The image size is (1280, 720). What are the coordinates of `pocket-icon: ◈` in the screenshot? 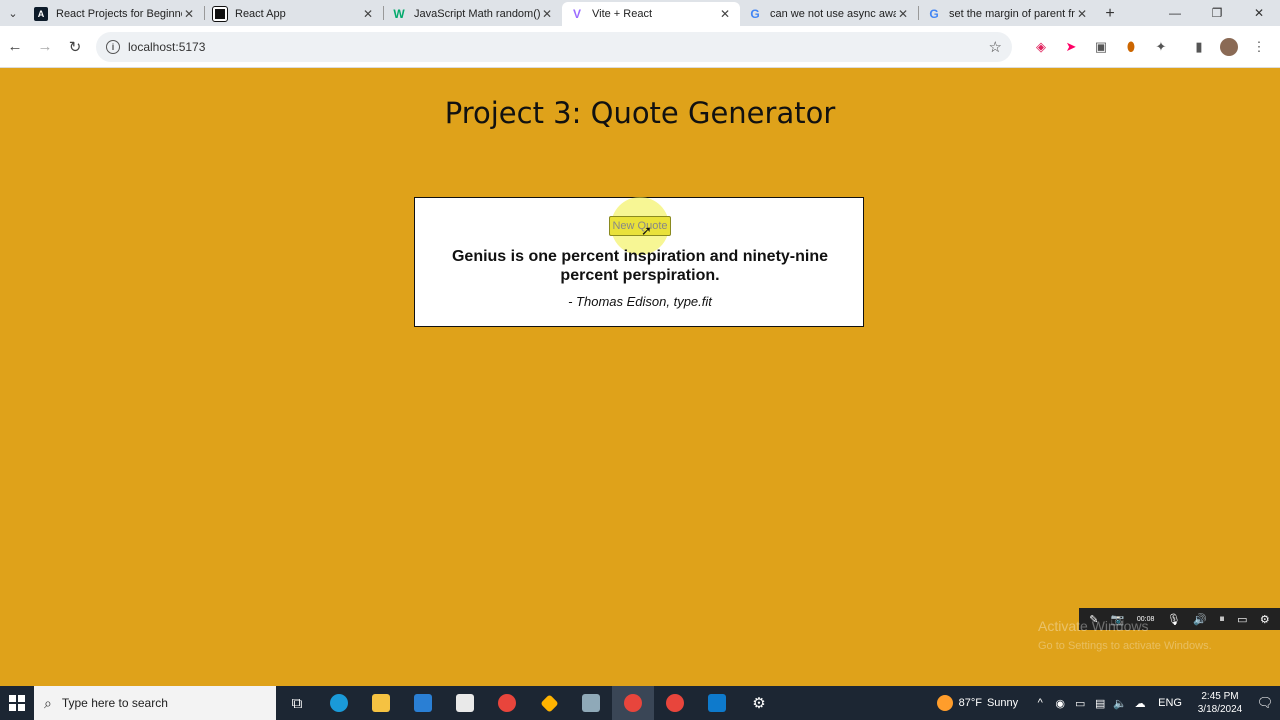 It's located at (1041, 47).